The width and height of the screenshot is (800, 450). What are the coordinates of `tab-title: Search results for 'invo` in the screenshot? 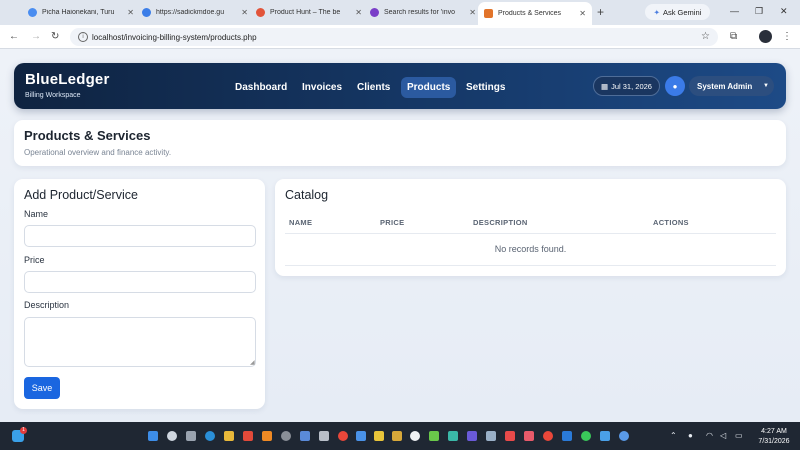 It's located at (419, 12).